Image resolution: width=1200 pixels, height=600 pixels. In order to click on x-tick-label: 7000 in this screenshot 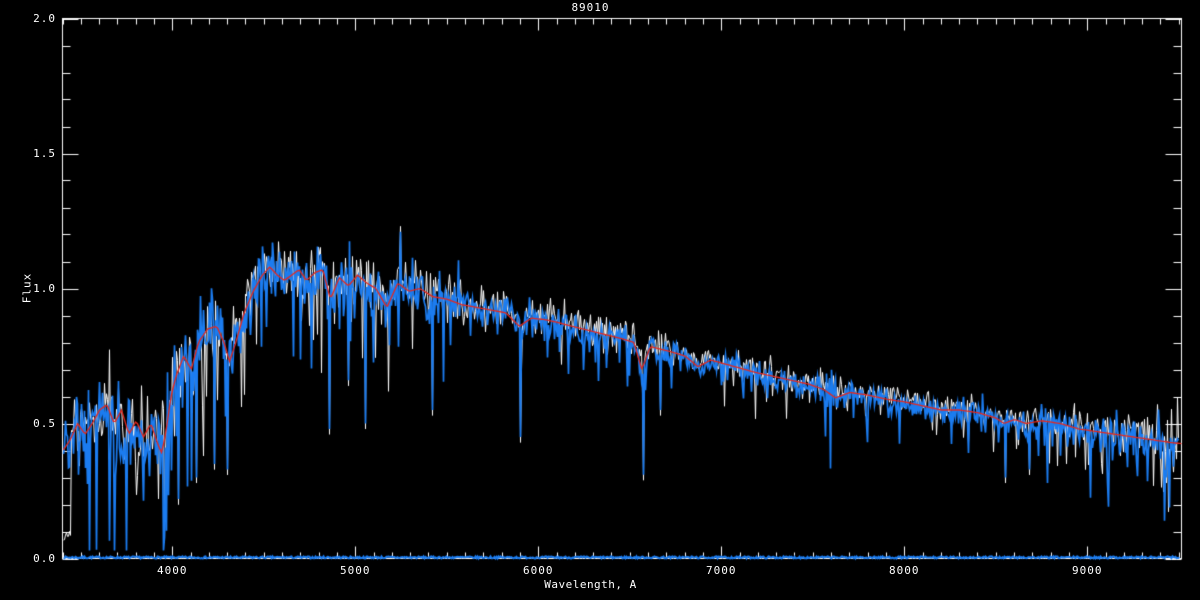, I will do `click(721, 570)`.